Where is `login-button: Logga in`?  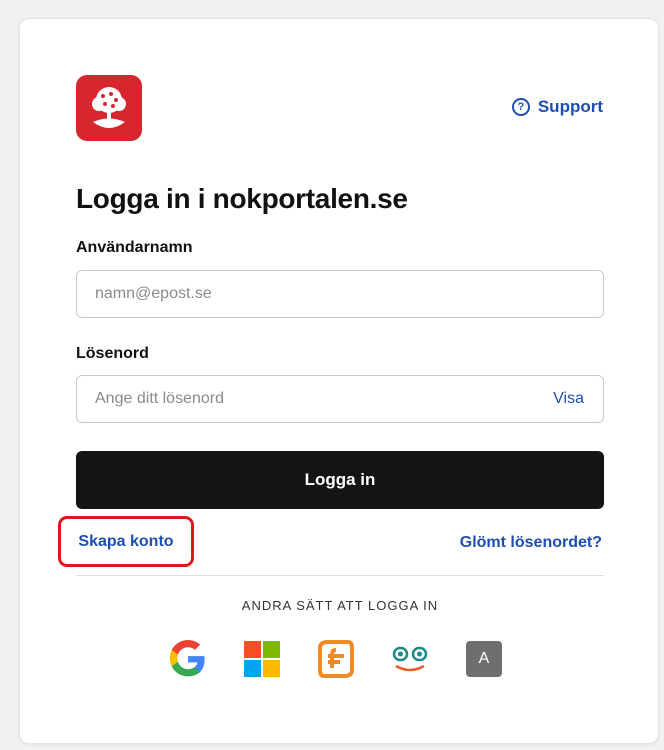 login-button: Logga in is located at coordinates (340, 480).